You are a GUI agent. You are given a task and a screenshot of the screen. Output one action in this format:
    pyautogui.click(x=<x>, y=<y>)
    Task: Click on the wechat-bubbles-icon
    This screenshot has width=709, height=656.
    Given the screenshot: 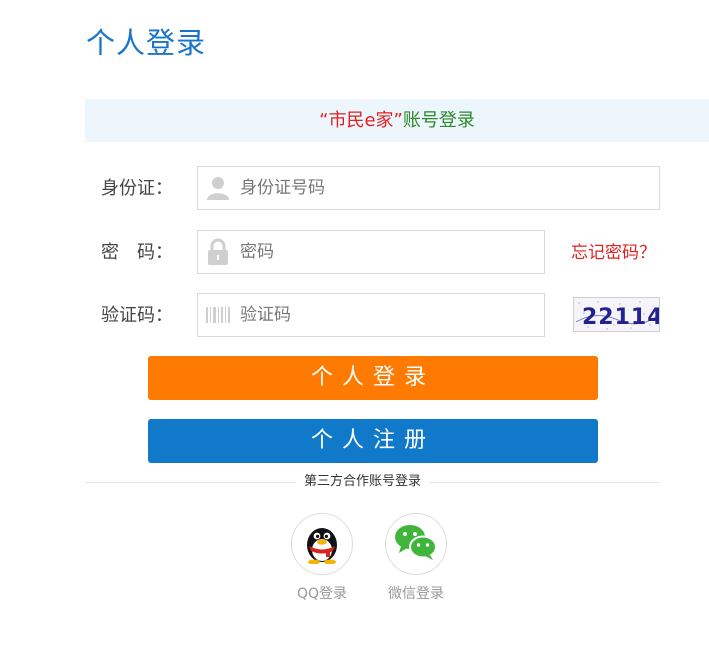 What is the action you would take?
    pyautogui.click(x=416, y=544)
    